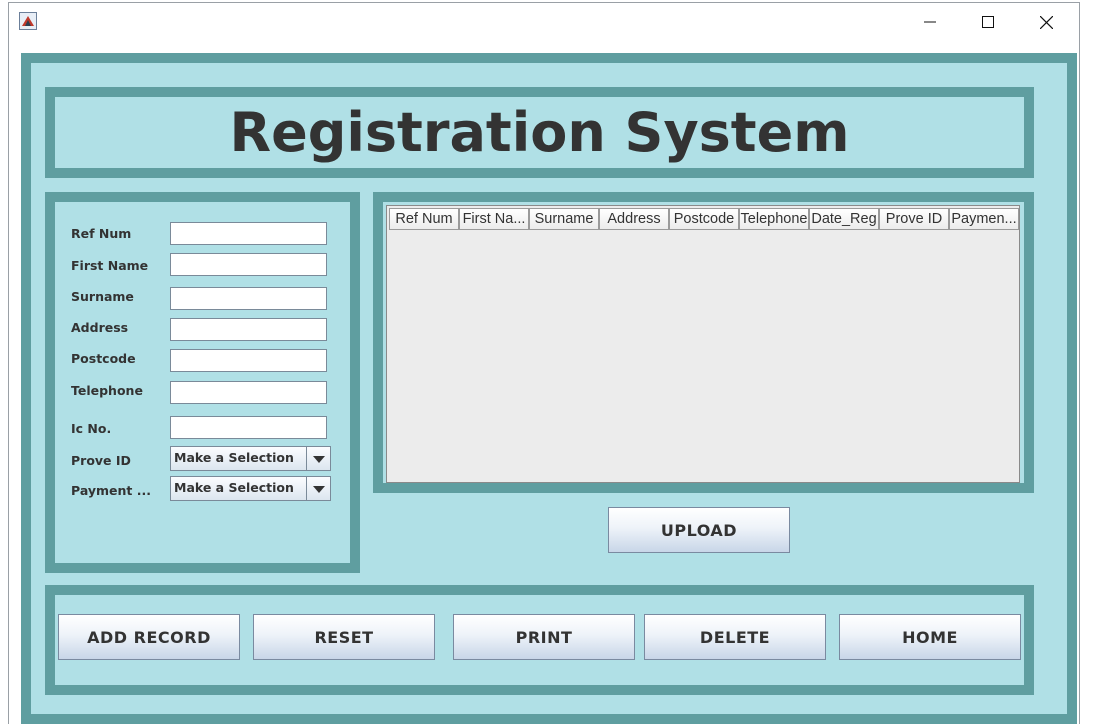 The width and height of the screenshot is (1093, 724). What do you see at coordinates (544, 637) in the screenshot?
I see `print-button: PRINT` at bounding box center [544, 637].